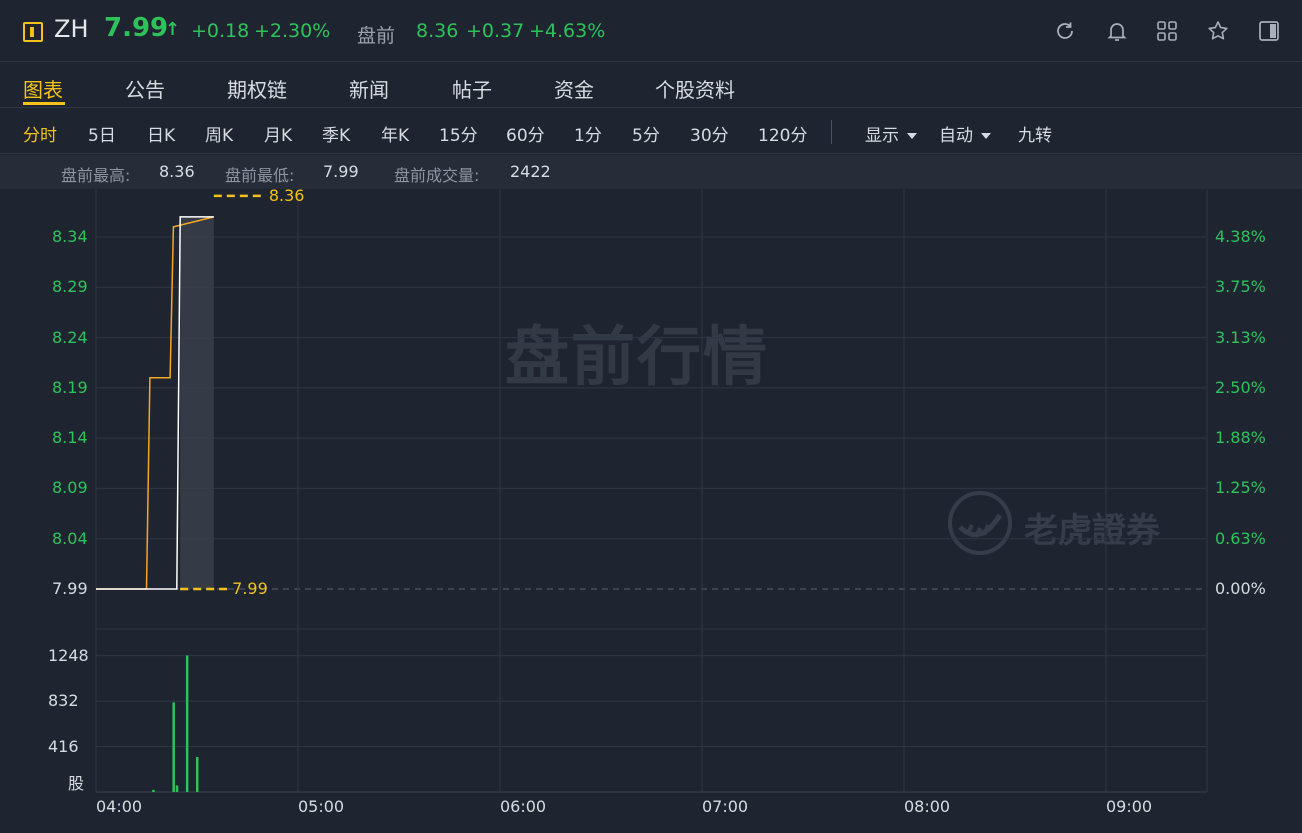 Image resolution: width=1302 pixels, height=833 pixels. What do you see at coordinates (292, 31) in the screenshot?
I see `price-change-percent: +2.30%` at bounding box center [292, 31].